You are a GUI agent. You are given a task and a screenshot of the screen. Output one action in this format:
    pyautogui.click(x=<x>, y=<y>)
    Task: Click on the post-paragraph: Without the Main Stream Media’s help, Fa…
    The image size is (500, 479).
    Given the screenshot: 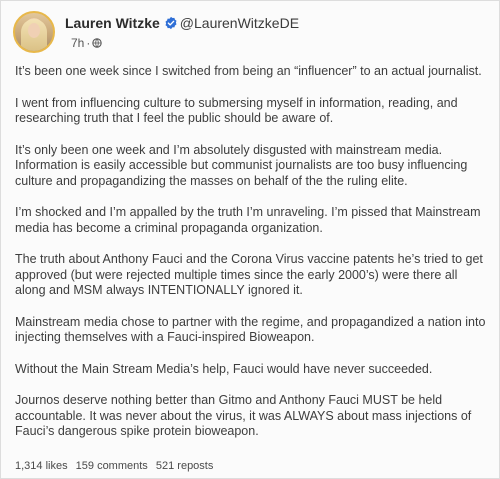 What is the action you would take?
    pyautogui.click(x=224, y=368)
    